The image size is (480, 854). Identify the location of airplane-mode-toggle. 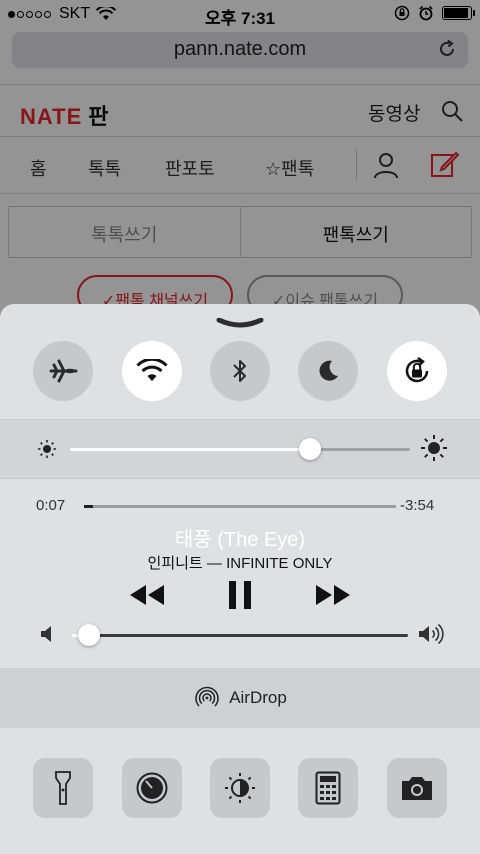
(63, 371).